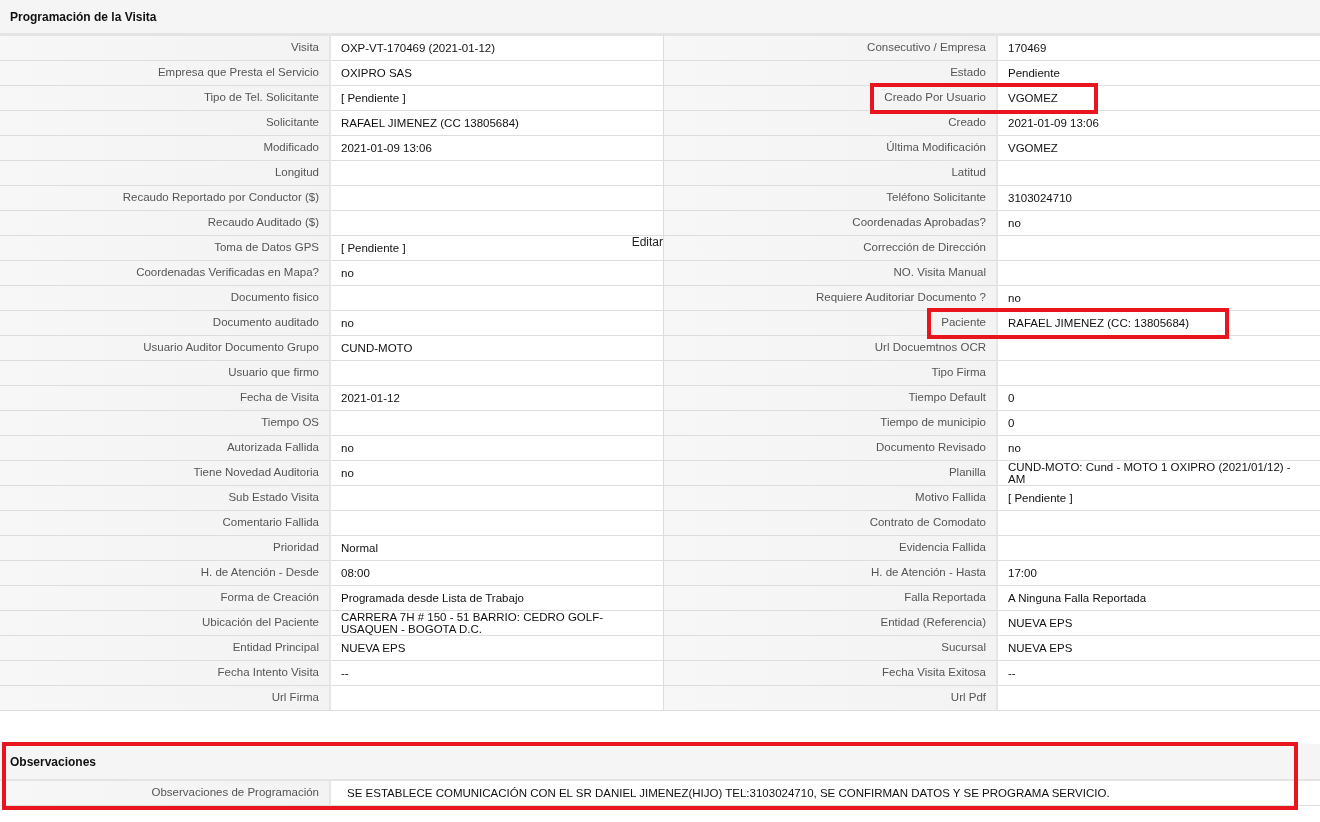 This screenshot has width=1320, height=822. Describe the element at coordinates (165, 548) in the screenshot. I see `field-label: Prioridad` at that location.